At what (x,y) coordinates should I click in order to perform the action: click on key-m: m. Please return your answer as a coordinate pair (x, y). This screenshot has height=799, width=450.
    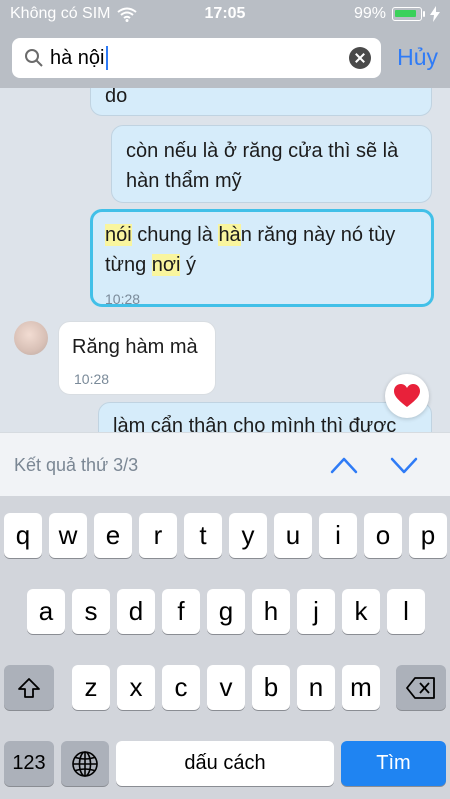
    Looking at the image, I should click on (361, 687).